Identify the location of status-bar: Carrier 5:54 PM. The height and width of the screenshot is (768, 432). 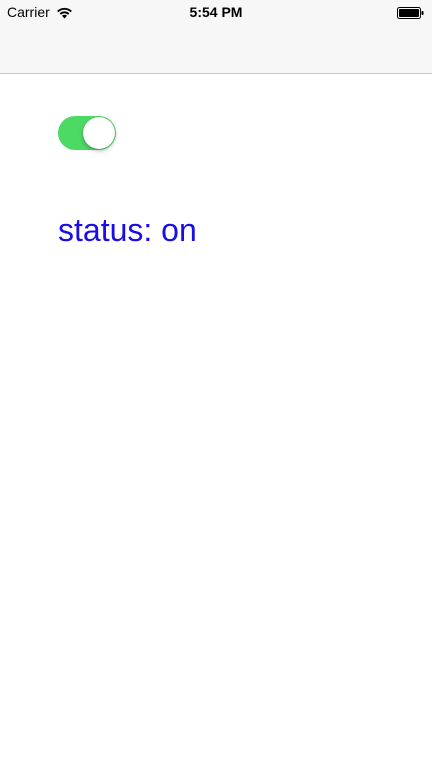
(216, 12).